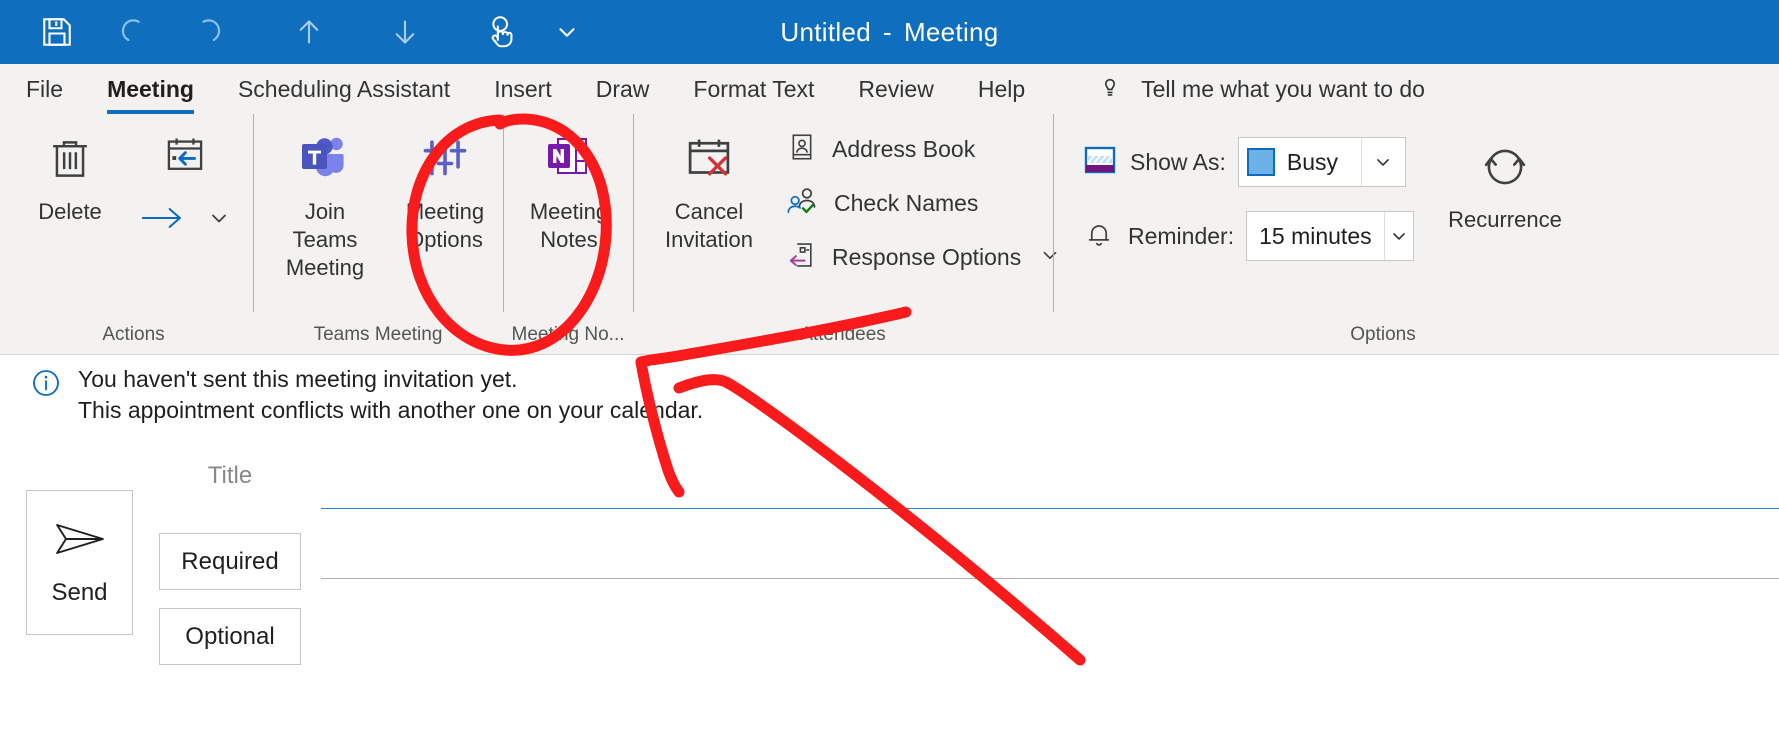 This screenshot has width=1779, height=752. I want to click on lightbulb-icon, so click(1110, 89).